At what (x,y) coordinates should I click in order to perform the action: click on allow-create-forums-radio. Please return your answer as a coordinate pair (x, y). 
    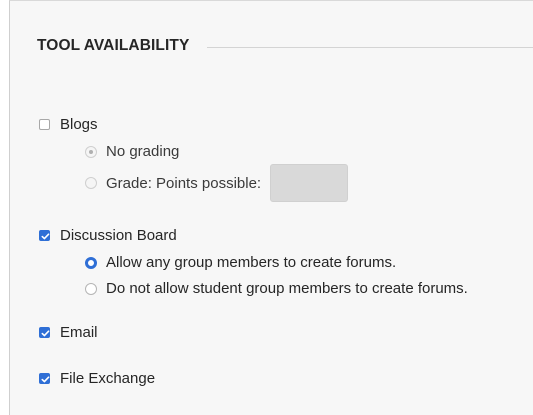
    Looking at the image, I should click on (91, 262).